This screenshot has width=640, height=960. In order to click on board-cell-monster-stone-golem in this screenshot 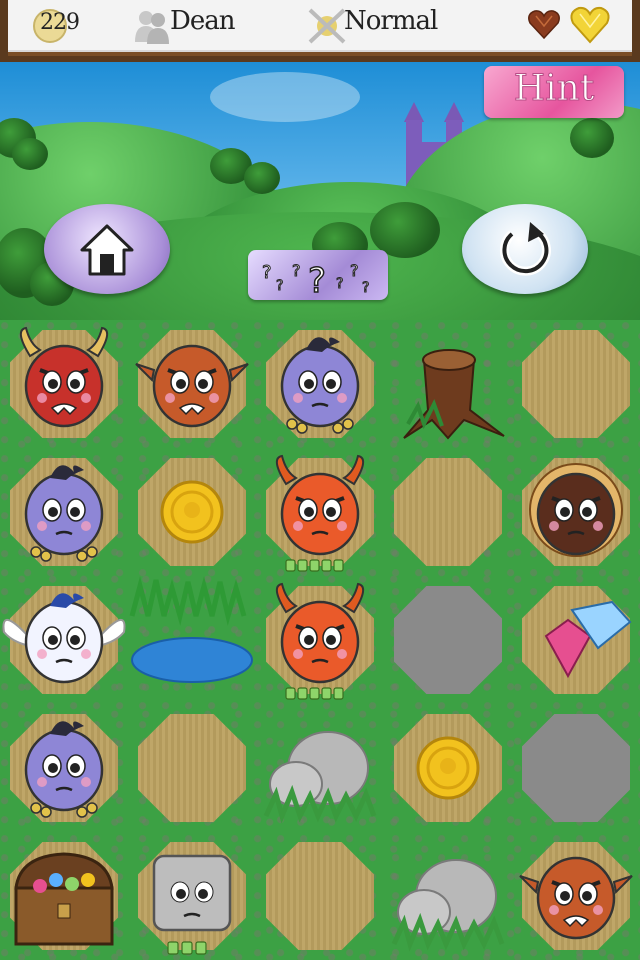, I will do `click(192, 896)`.